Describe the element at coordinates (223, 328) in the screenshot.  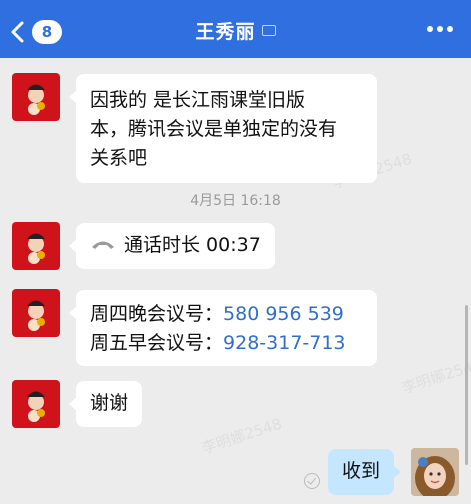
I see `message-bubble: 周四晚会议号：580 956 539 周五早会议号：928-317-713` at that location.